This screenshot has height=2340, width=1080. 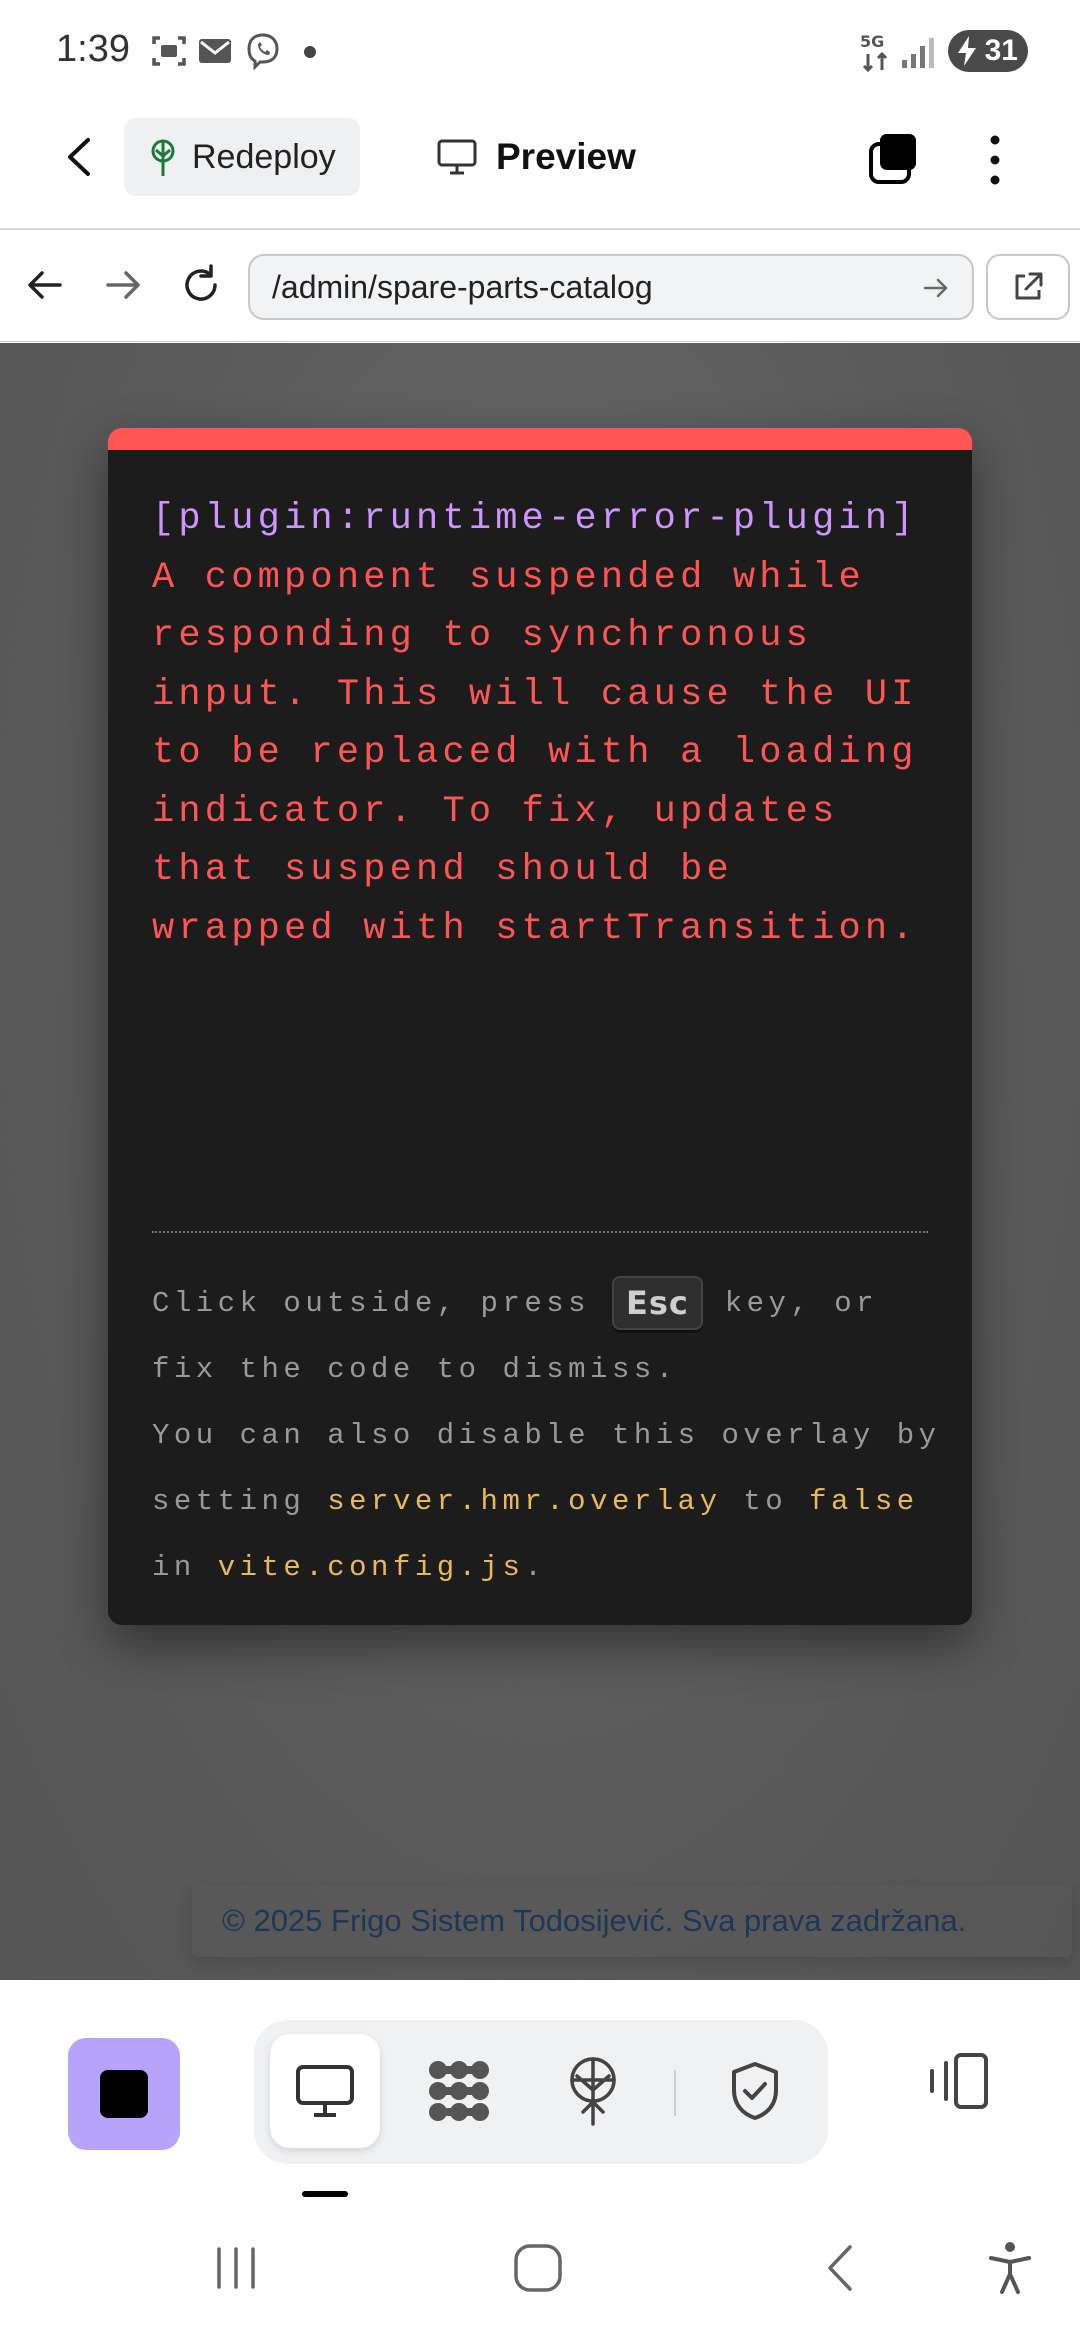 What do you see at coordinates (81, 157) in the screenshot?
I see `back-button` at bounding box center [81, 157].